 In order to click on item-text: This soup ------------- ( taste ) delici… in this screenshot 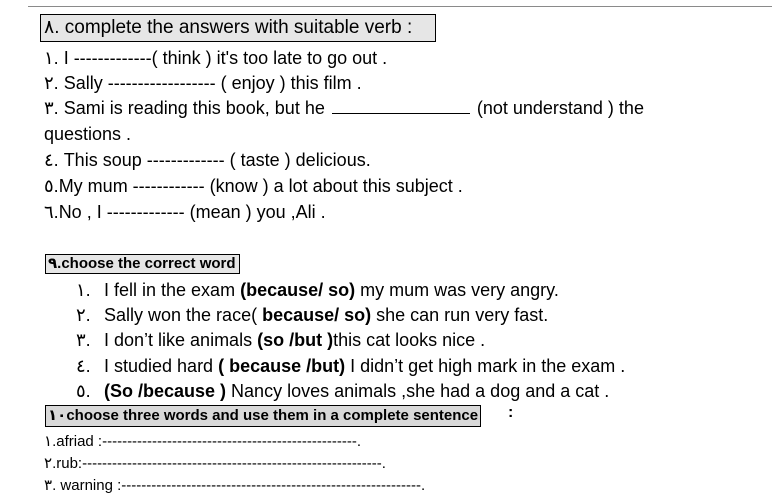, I will do `click(217, 160)`.